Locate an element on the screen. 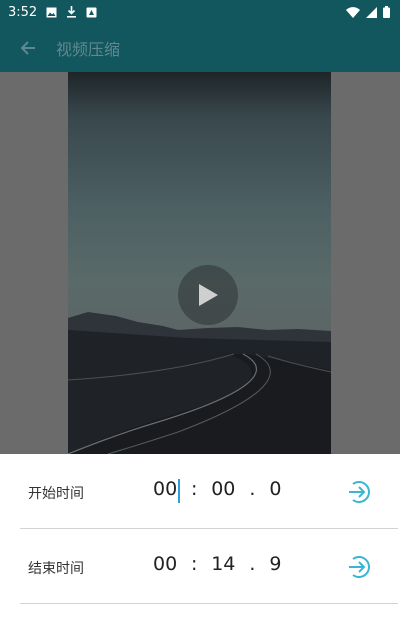 The image size is (400, 639). end-time-input: 00 : 14 . 9 is located at coordinates (217, 564).